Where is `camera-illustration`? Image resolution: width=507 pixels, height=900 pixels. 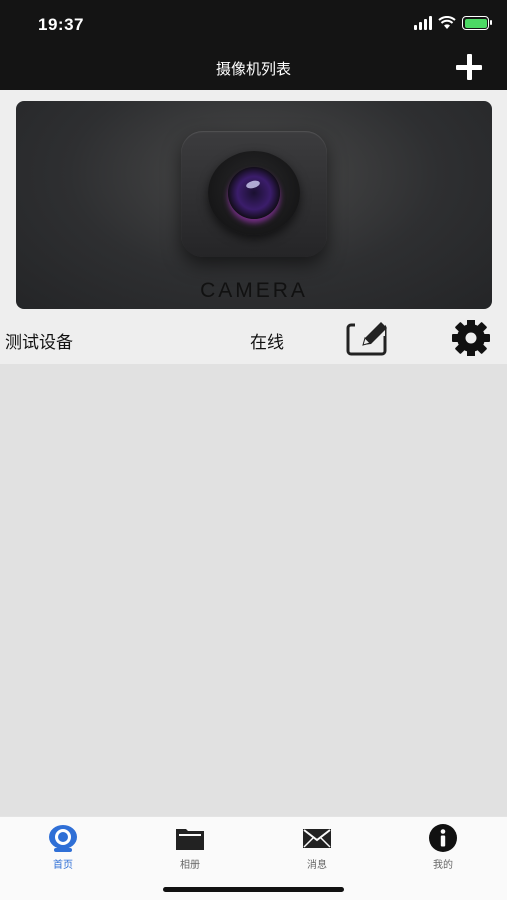 camera-illustration is located at coordinates (254, 194).